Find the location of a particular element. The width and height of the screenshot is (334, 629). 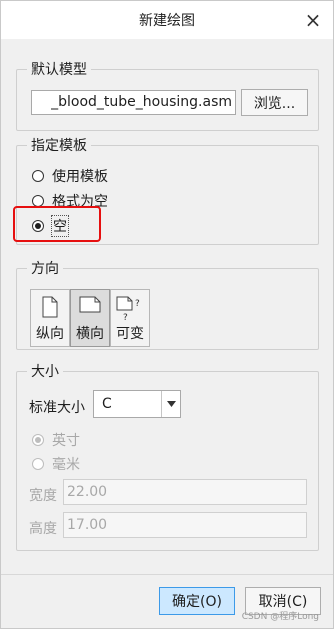

standard-size-label: 标准大小 is located at coordinates (57, 408).